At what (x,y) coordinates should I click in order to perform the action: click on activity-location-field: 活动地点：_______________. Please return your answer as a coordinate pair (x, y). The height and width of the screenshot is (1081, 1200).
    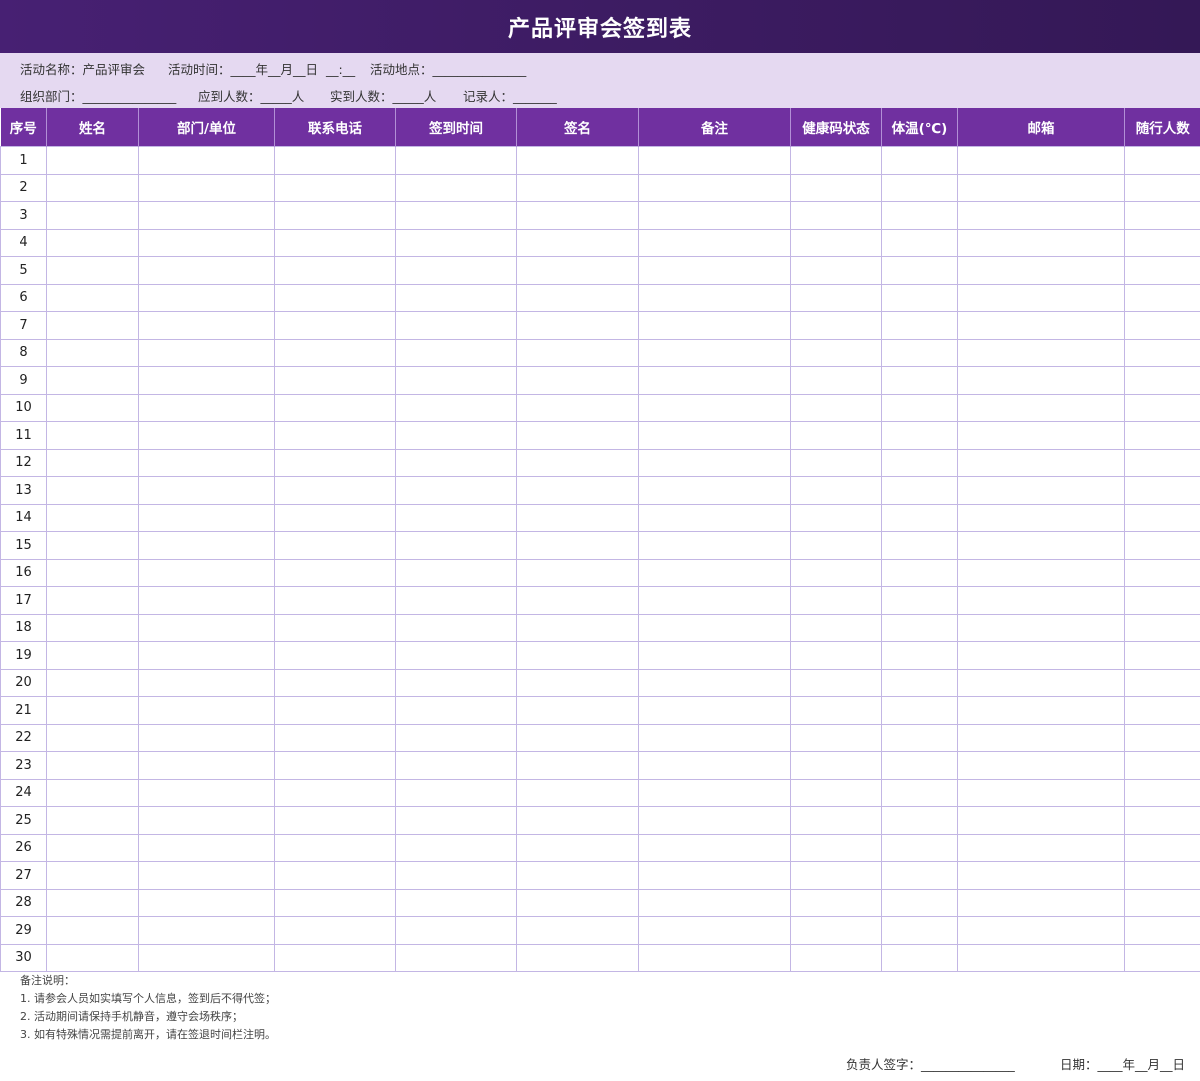
    Looking at the image, I should click on (448, 68).